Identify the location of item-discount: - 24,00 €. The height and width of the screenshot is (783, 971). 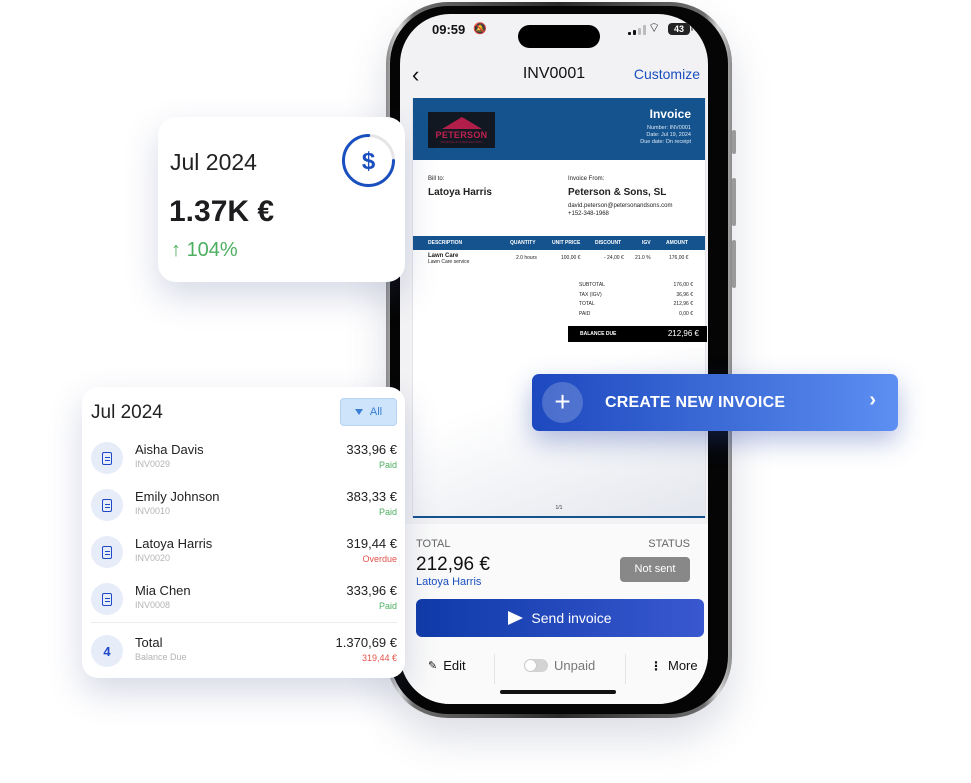
(614, 258).